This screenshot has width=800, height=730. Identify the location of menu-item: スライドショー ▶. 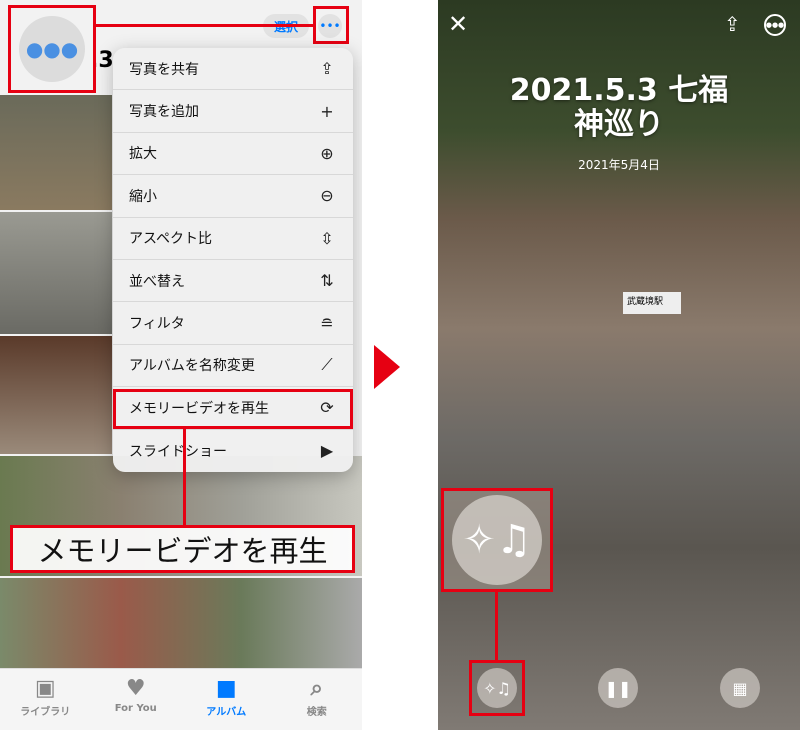
(233, 451).